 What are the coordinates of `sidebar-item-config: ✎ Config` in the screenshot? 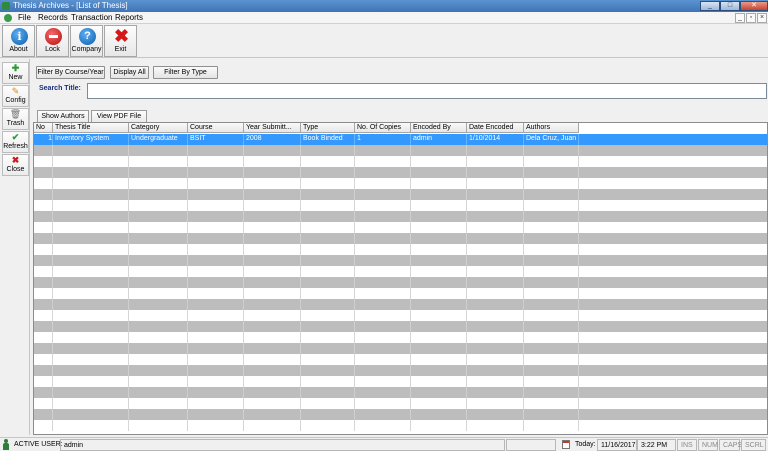 It's located at (15, 96).